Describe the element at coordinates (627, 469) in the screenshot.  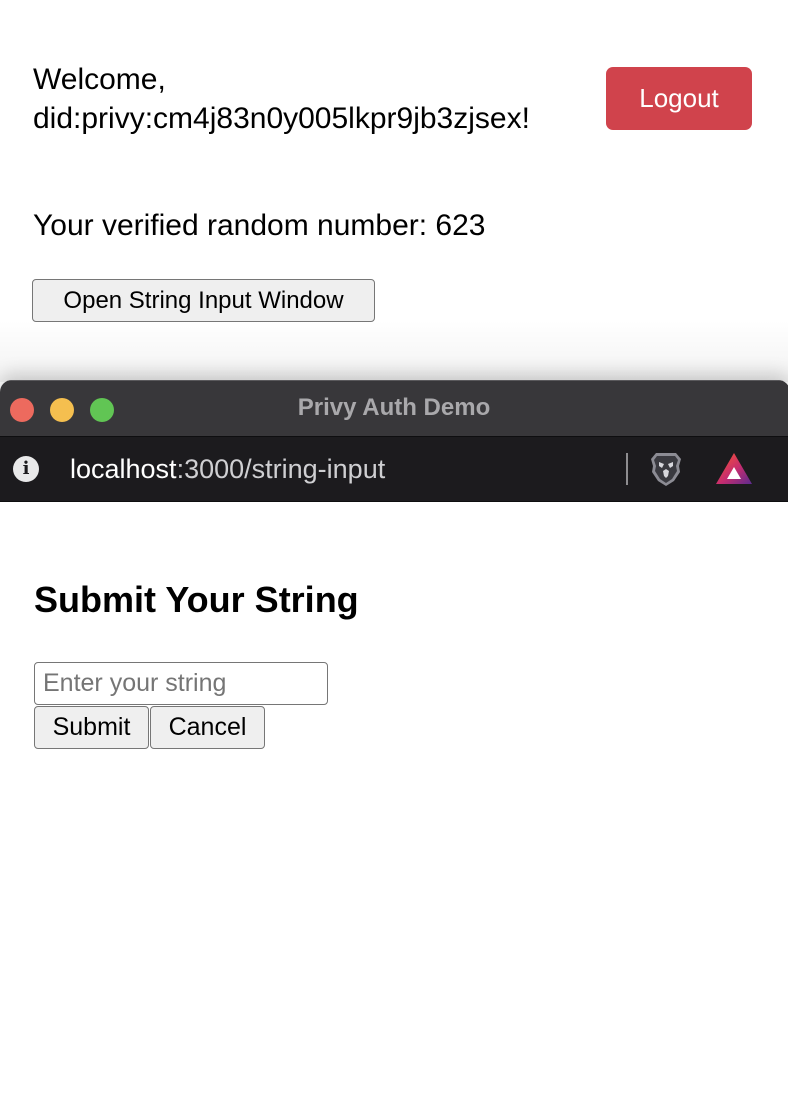
I see `address-bar-divider` at that location.